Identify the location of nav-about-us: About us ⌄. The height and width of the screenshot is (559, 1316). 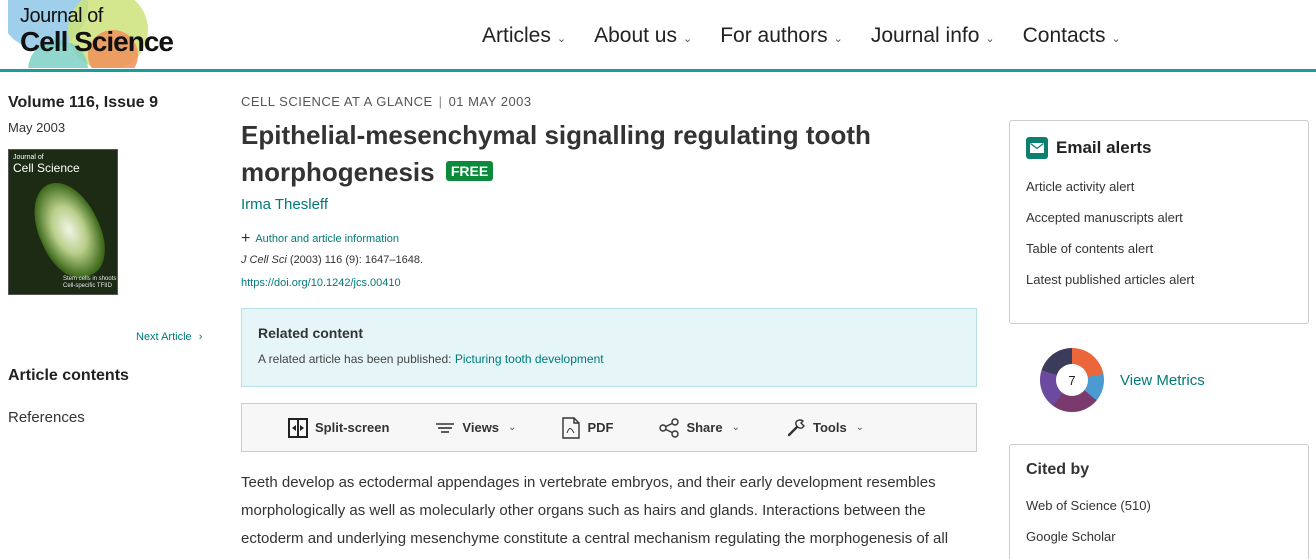
(643, 36).